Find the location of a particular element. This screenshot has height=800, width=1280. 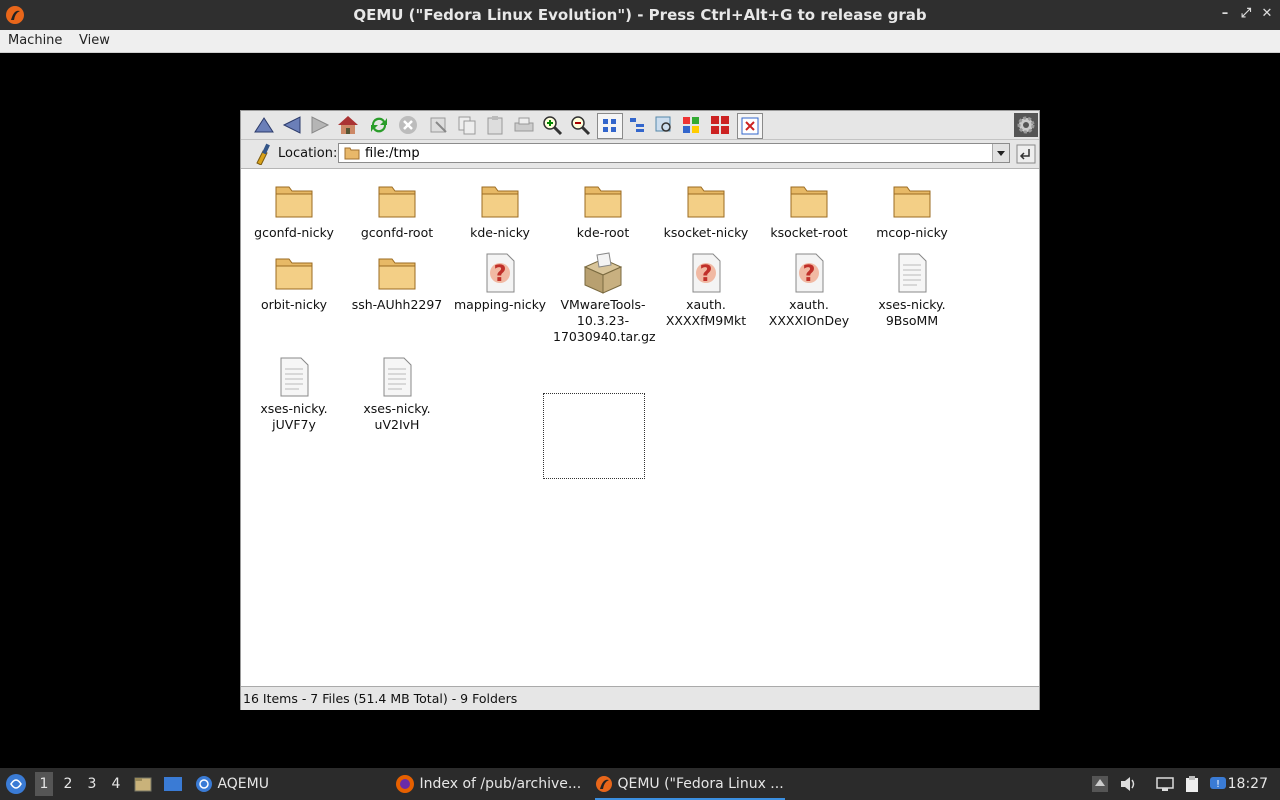

print-icon is located at coordinates (524, 125).